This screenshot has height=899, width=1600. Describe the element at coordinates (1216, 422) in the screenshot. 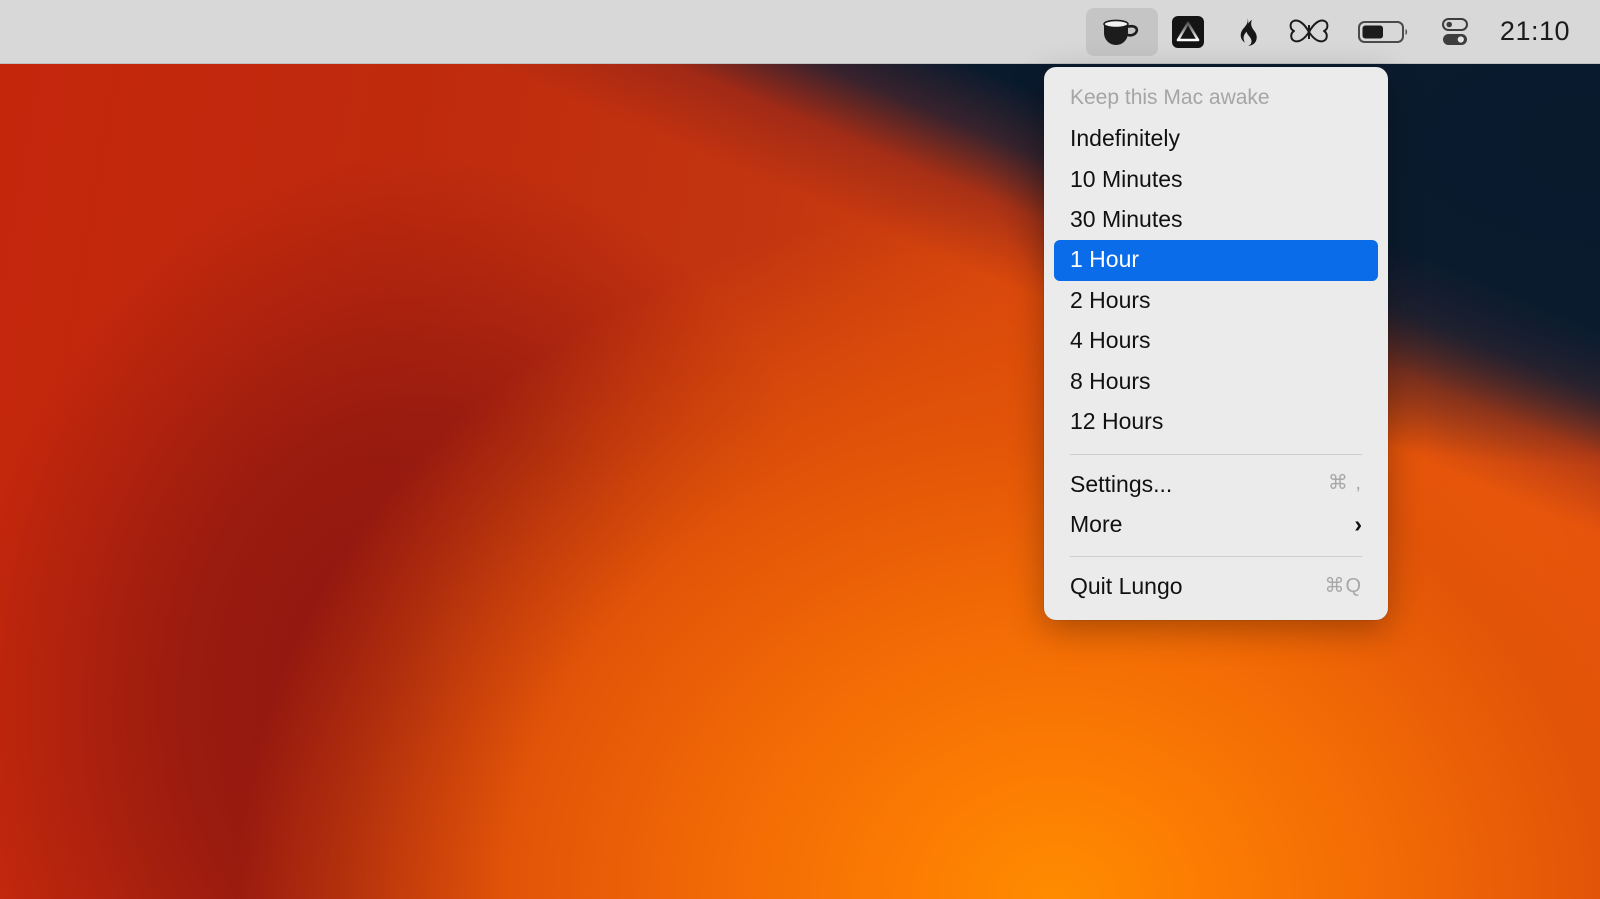

I see `menu-item-12-hours: 12 Hours` at that location.